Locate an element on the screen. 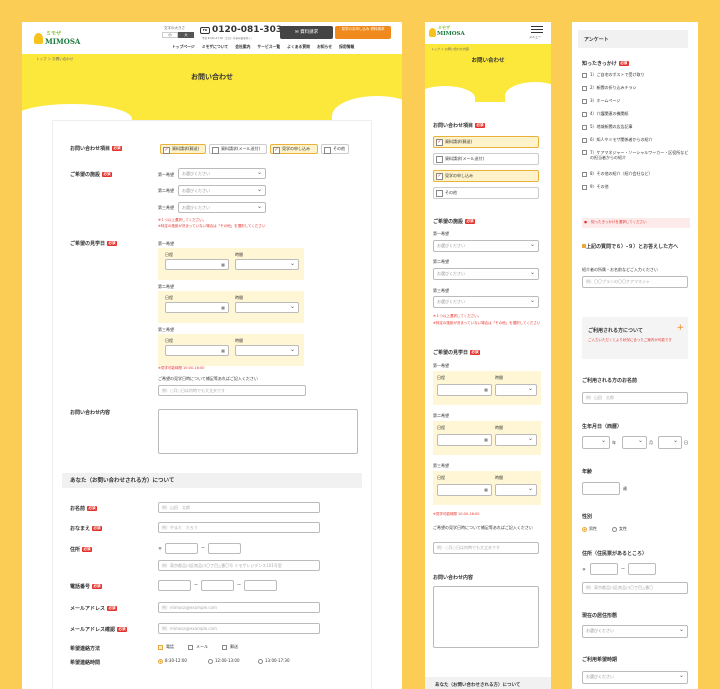 This screenshot has height=689, width=720. contact-time-afternoon: 13:00-17:30 is located at coordinates (274, 661).